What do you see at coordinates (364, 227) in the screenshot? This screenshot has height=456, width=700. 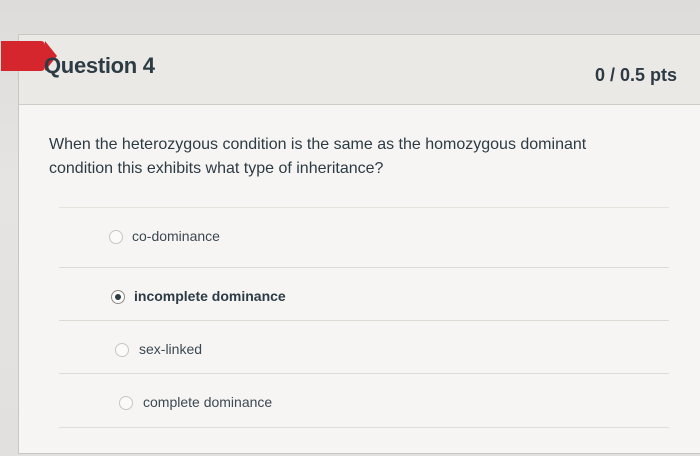 I see `answer-option-co-dominance: co-dominance` at bounding box center [364, 227].